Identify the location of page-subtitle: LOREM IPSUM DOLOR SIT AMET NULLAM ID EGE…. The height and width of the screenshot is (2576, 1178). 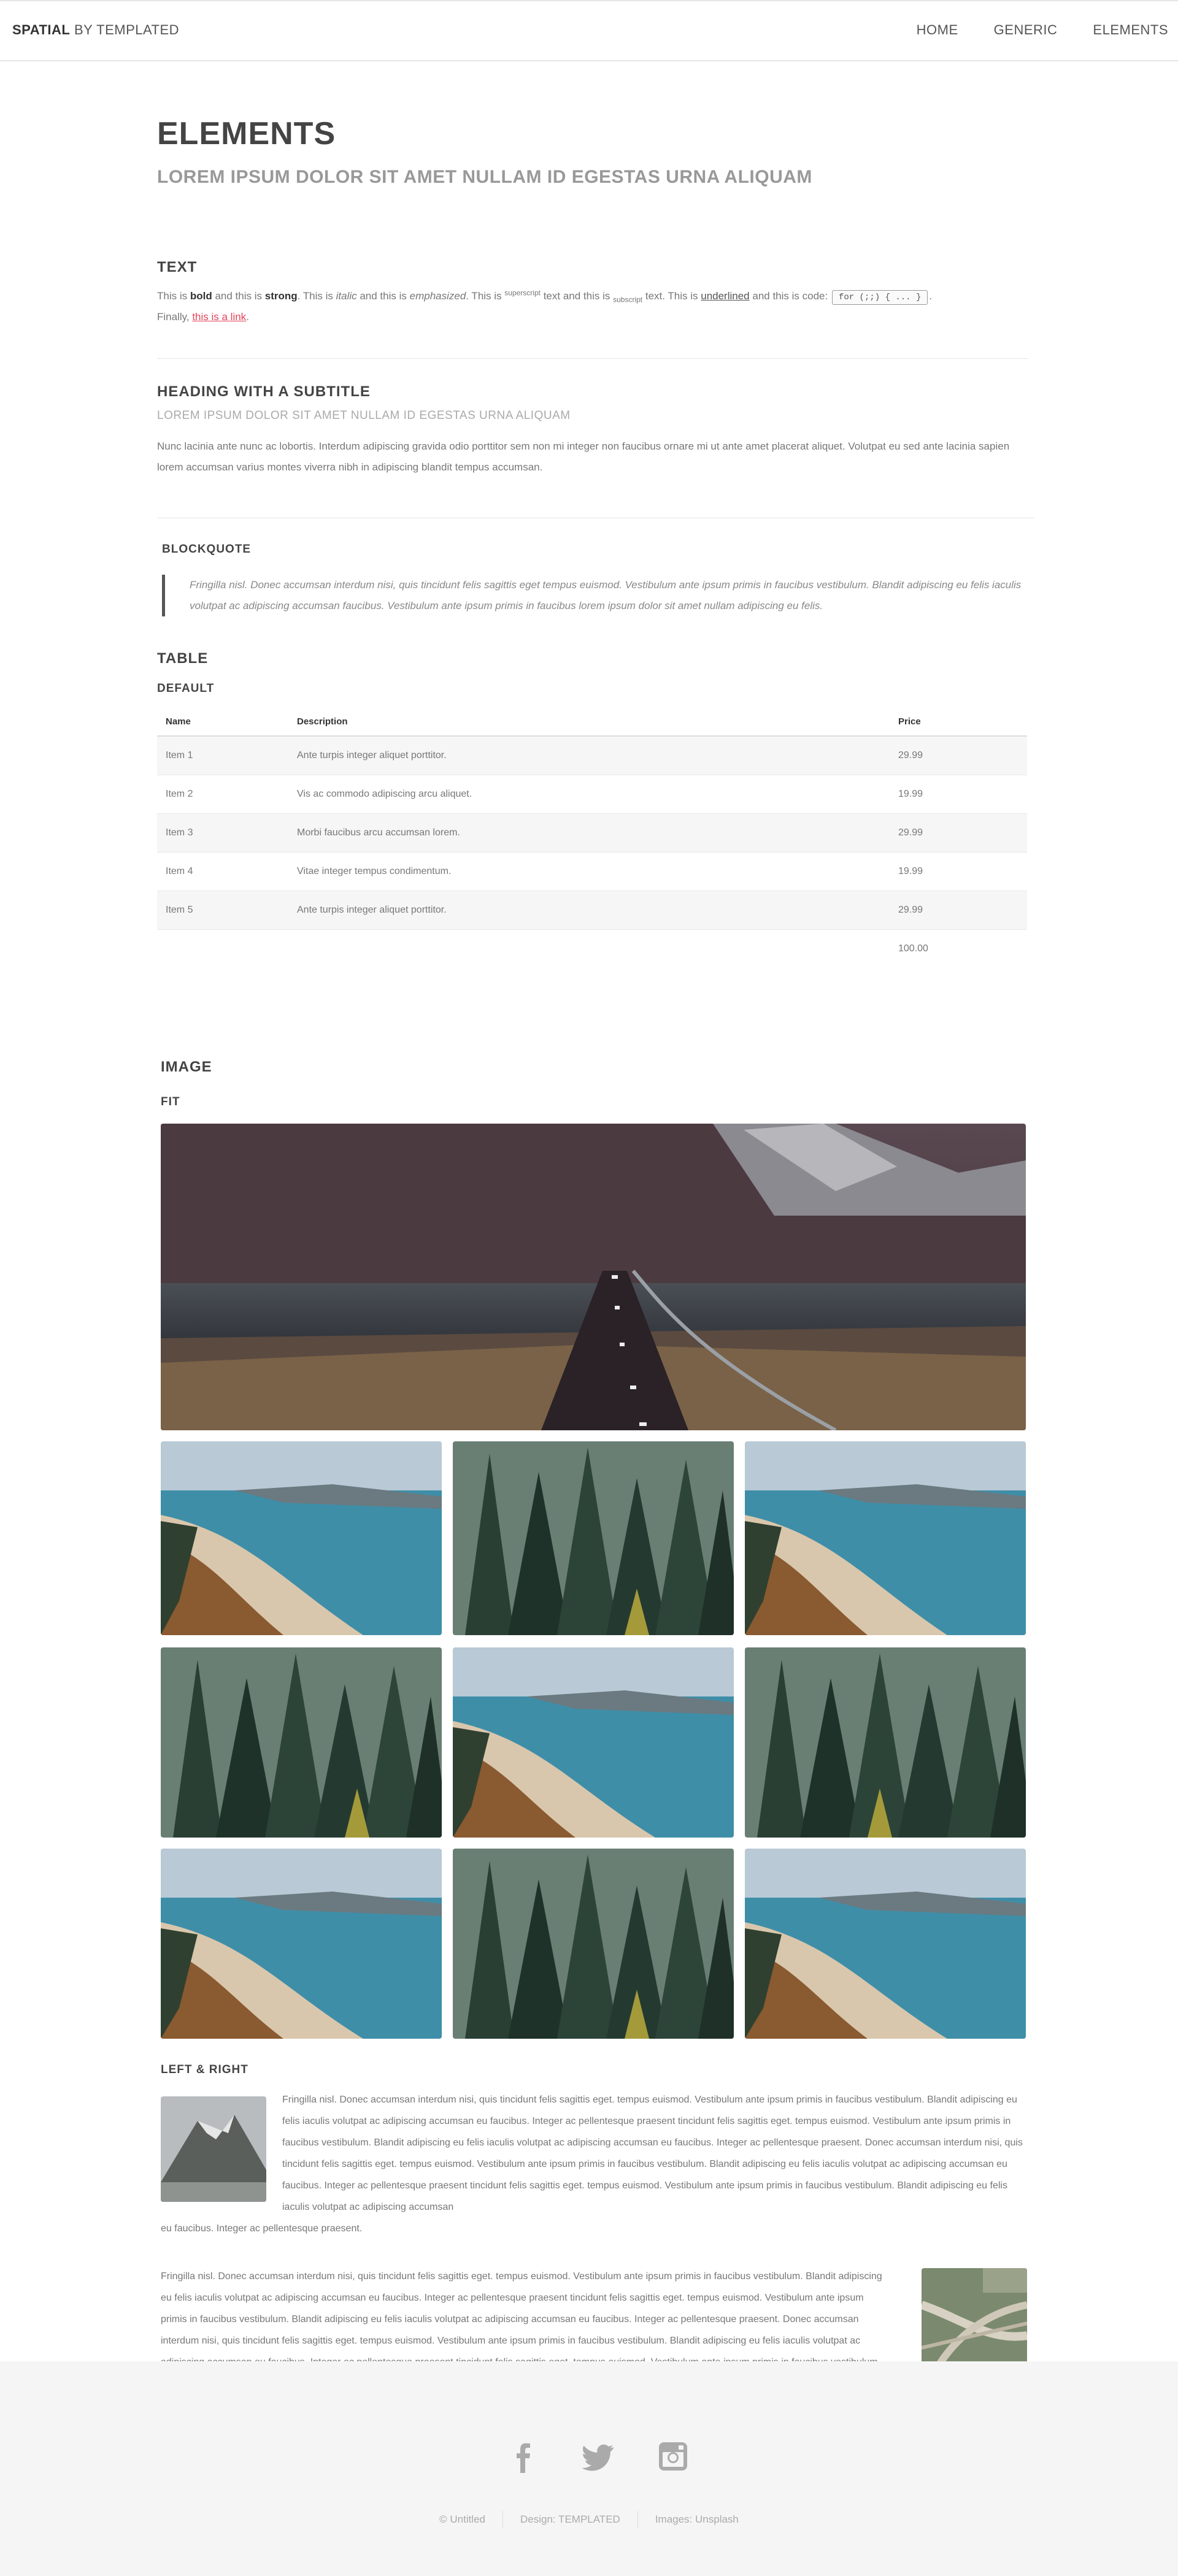
(485, 177).